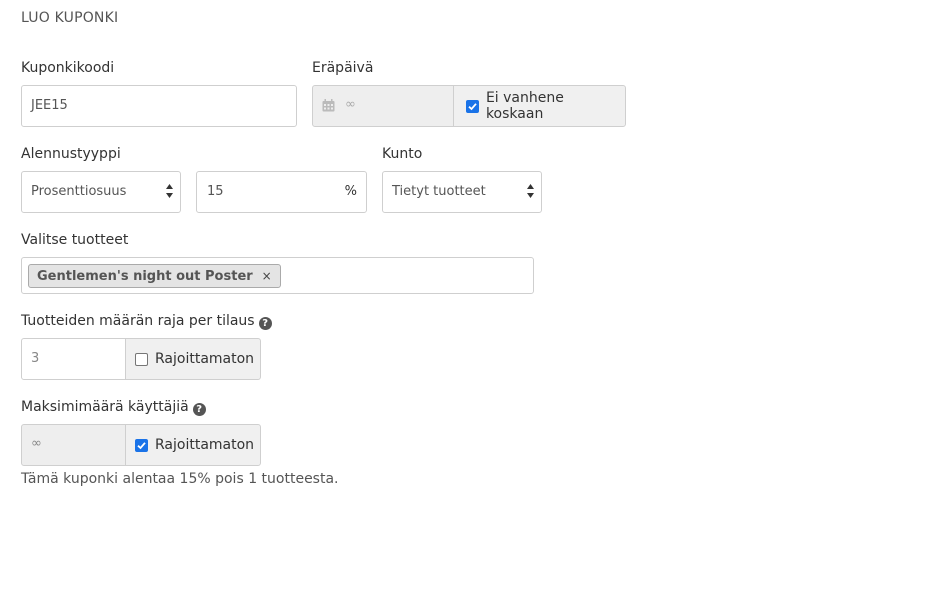 The image size is (935, 604). Describe the element at coordinates (205, 445) in the screenshot. I see `max-users-unlimited-label: Rajoittamaton` at that location.